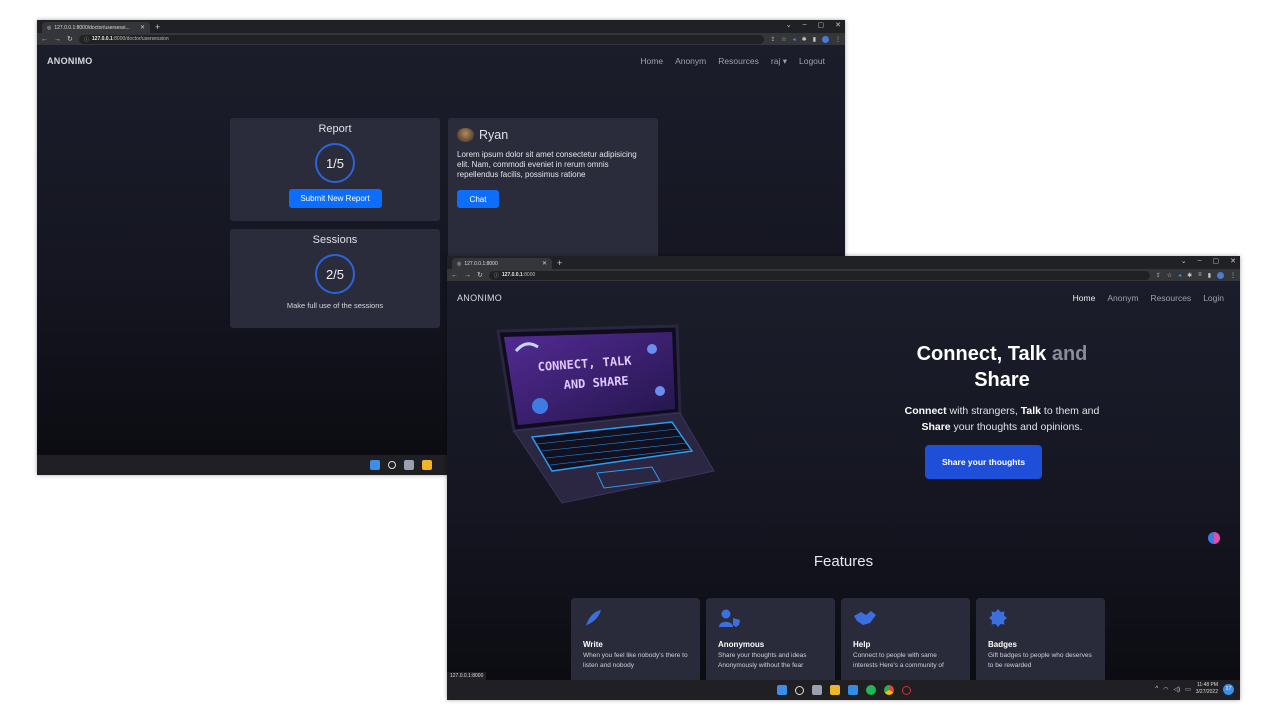 The image size is (1280, 720). What do you see at coordinates (1176, 689) in the screenshot?
I see `volume-icon: ◁)` at bounding box center [1176, 689].